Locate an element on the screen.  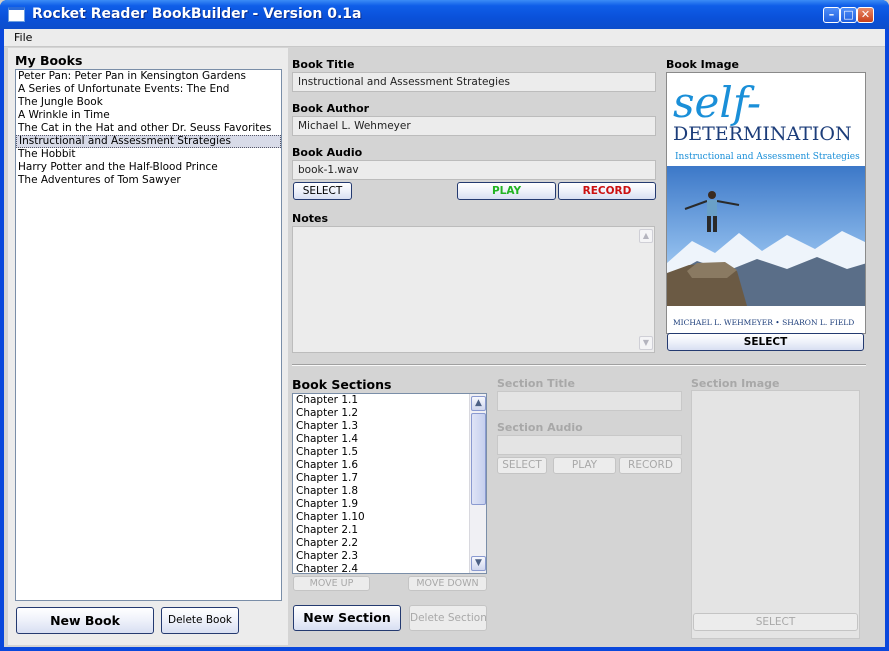
section-audio-input is located at coordinates (589, 445).